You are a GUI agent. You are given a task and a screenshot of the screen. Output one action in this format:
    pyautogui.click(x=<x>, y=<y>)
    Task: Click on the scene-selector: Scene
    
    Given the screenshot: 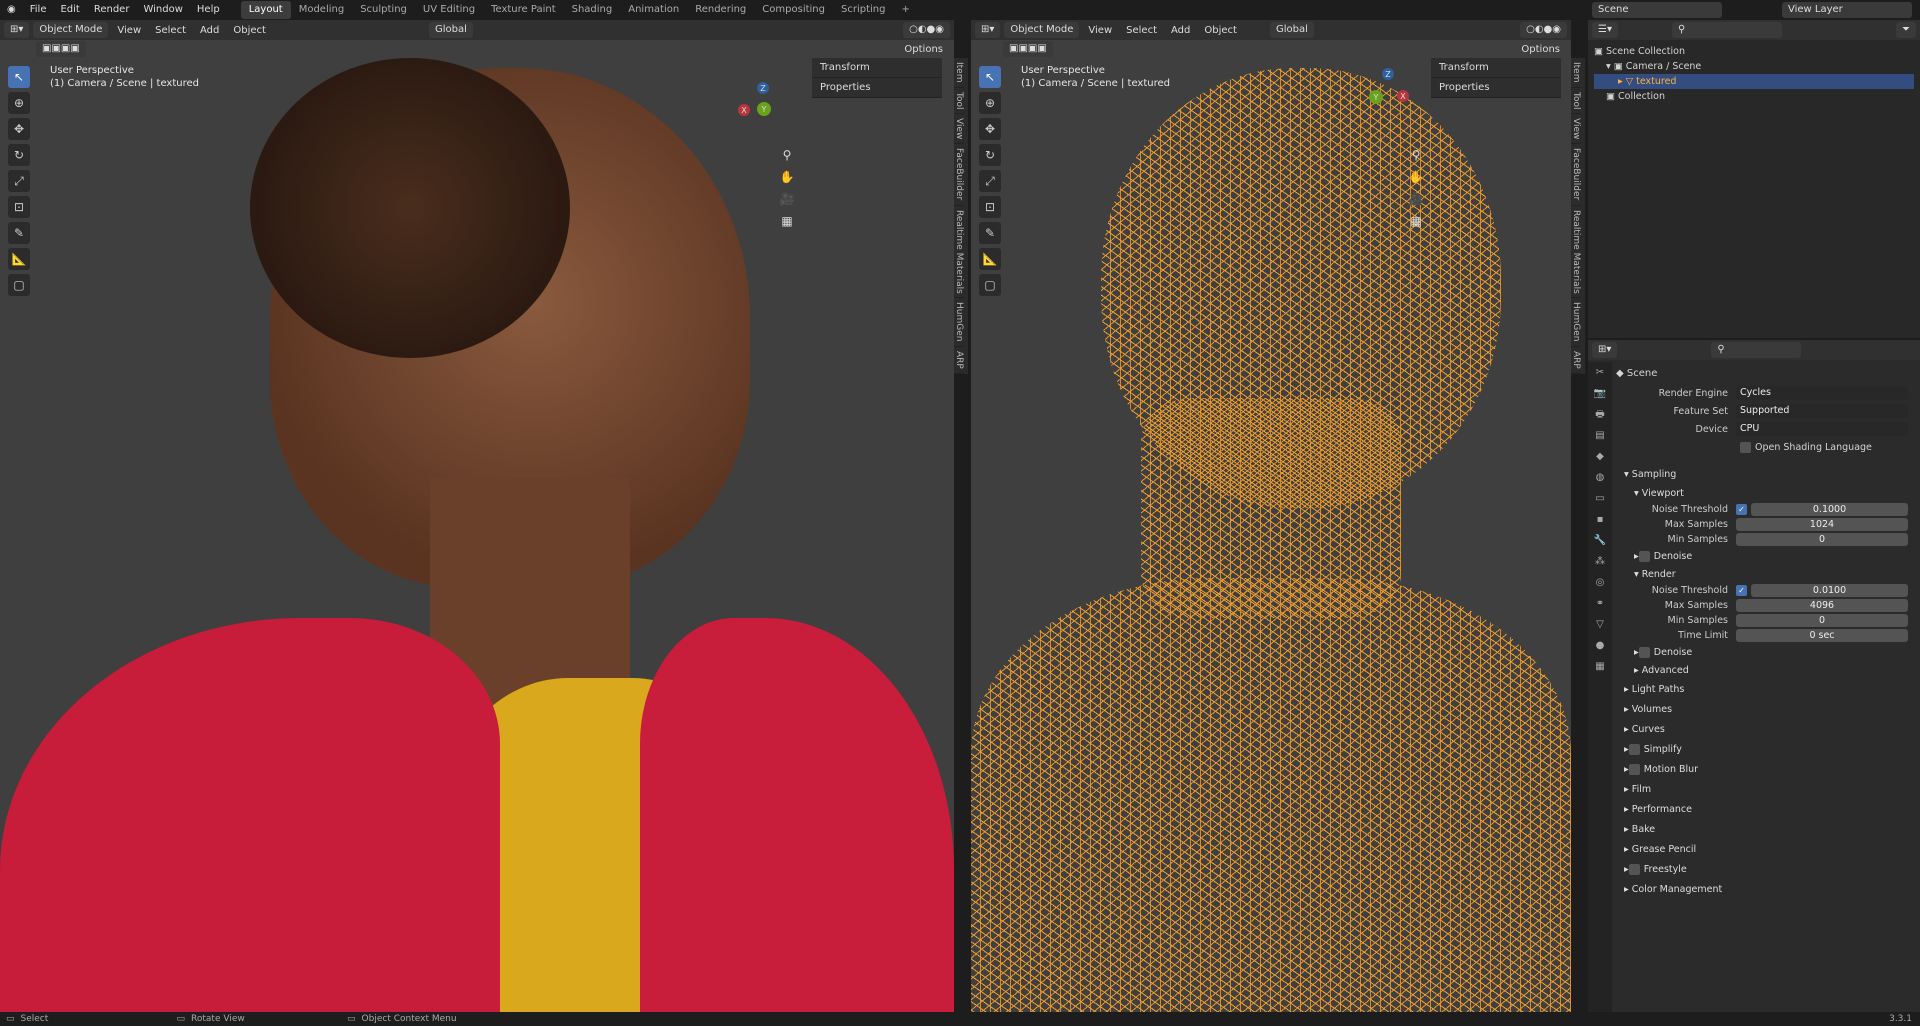 What is the action you would take?
    pyautogui.click(x=1657, y=10)
    